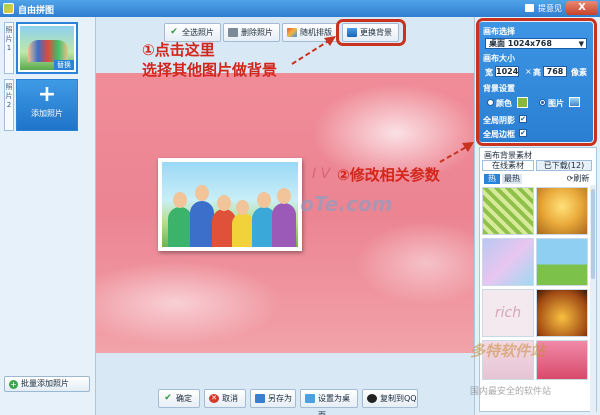 The width and height of the screenshot is (600, 415). What do you see at coordinates (492, 179) in the screenshot?
I see `filter-hot: 热` at bounding box center [492, 179].